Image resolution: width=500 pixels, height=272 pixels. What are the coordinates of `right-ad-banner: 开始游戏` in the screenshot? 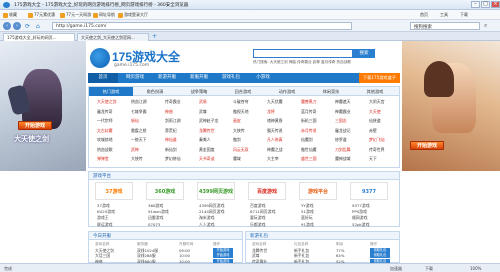 It's located at (451, 106).